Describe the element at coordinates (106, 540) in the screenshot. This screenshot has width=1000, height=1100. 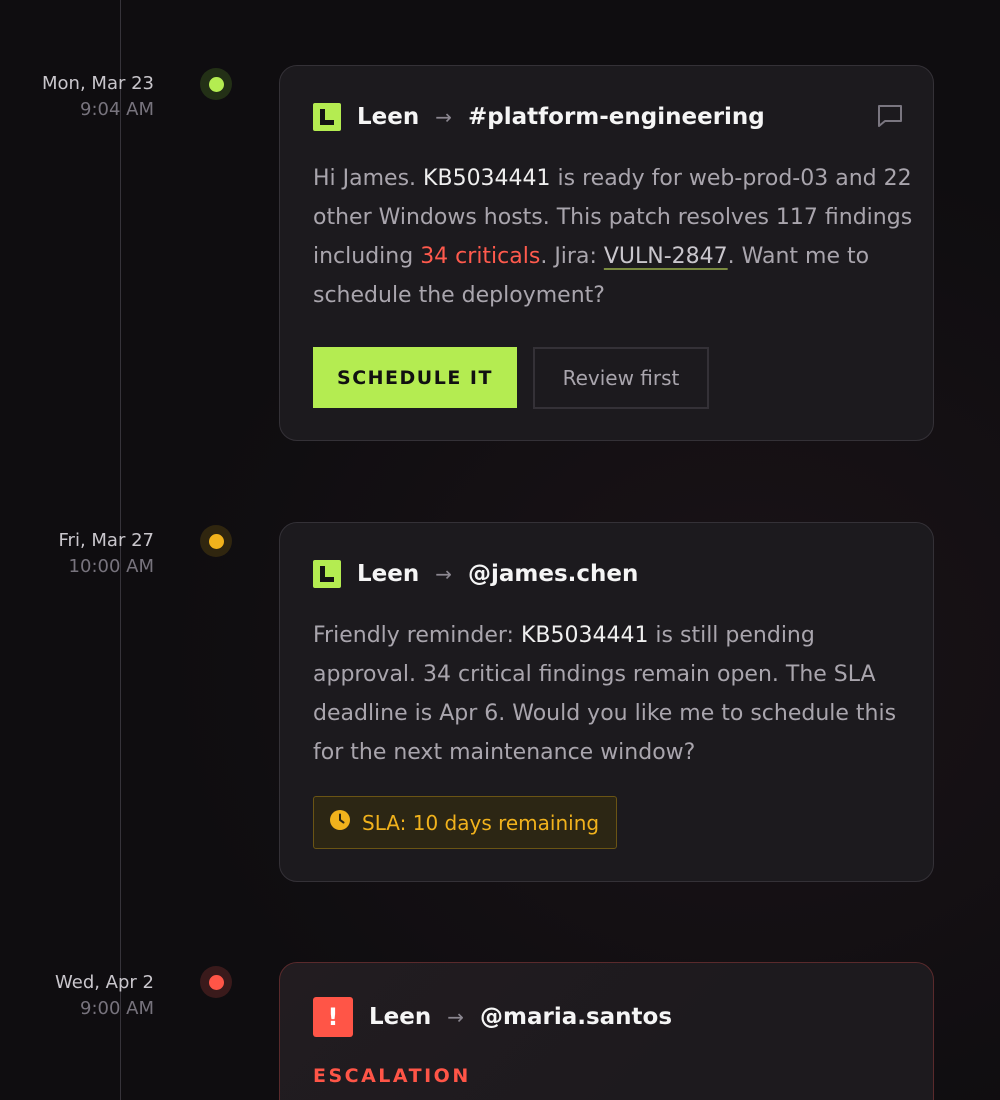
I see `entry-day: Fri, Mar 27` at that location.